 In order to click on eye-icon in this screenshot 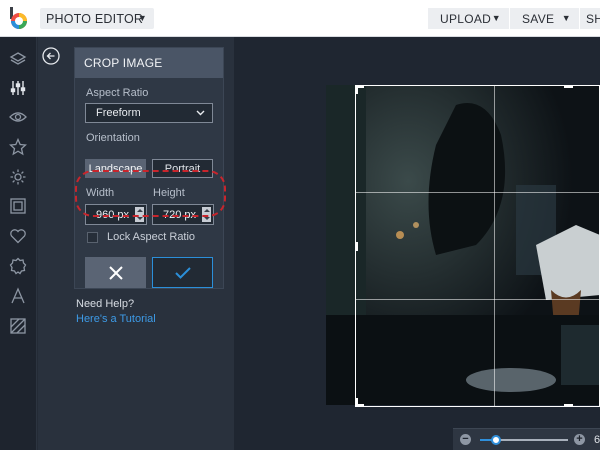, I will do `click(18, 117)`.